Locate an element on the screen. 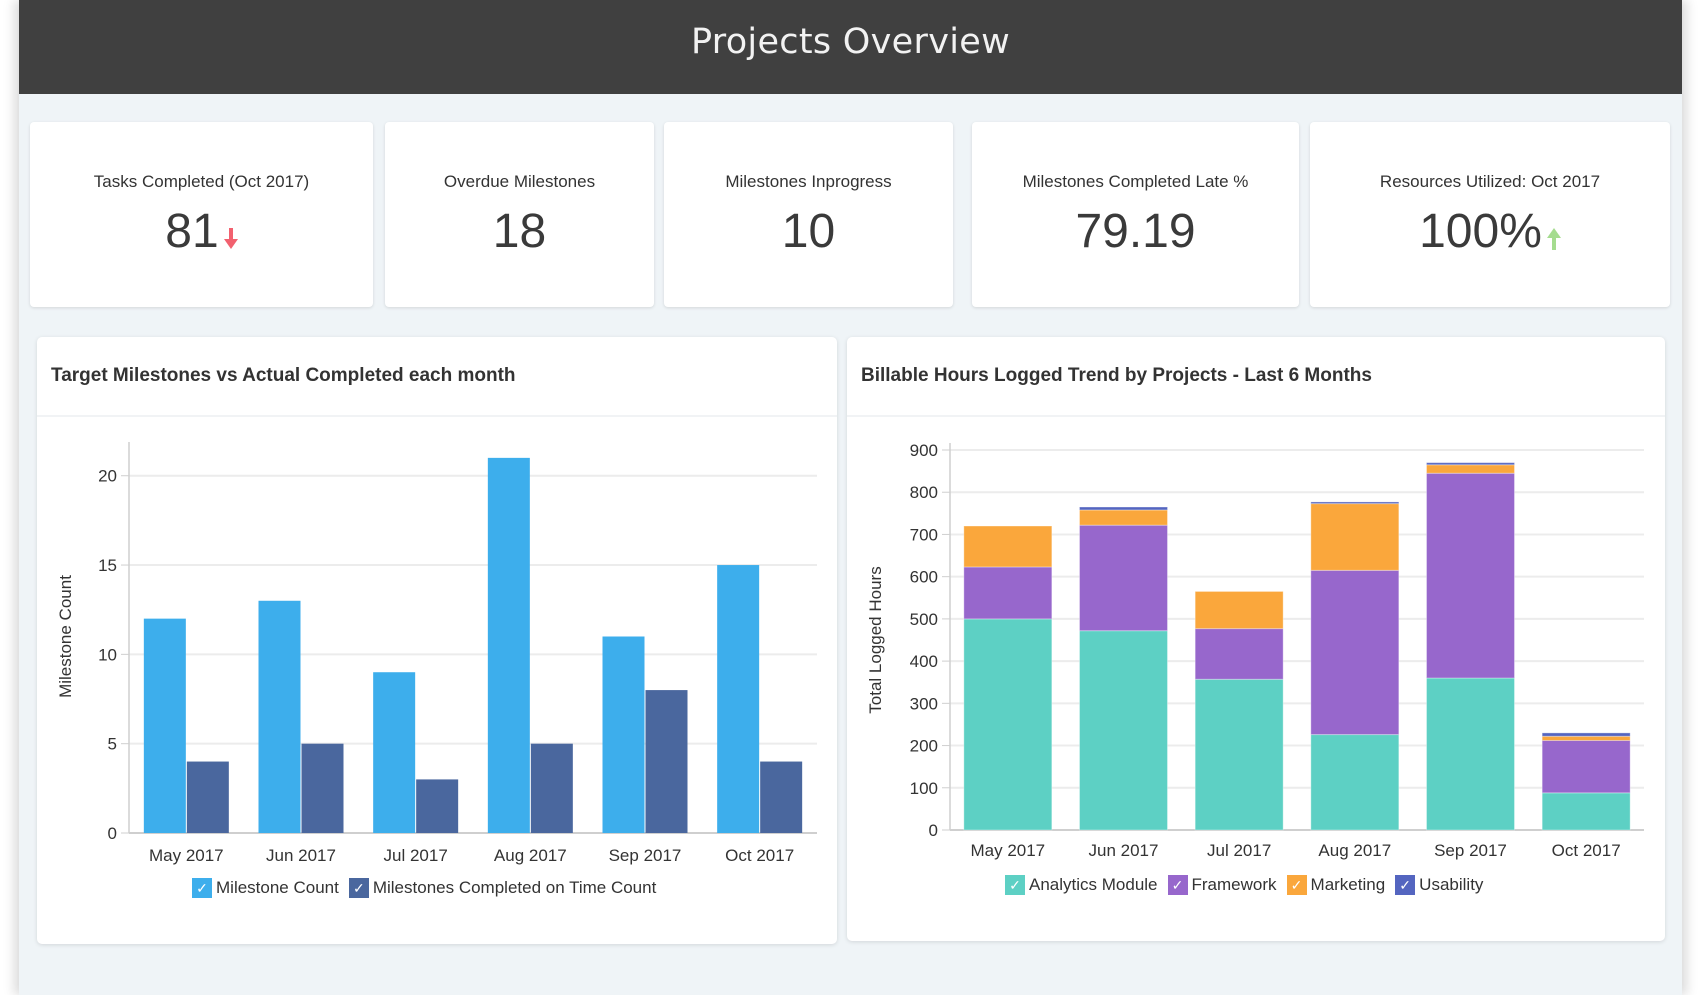  y-tick-label: 100 is located at coordinates (924, 788).